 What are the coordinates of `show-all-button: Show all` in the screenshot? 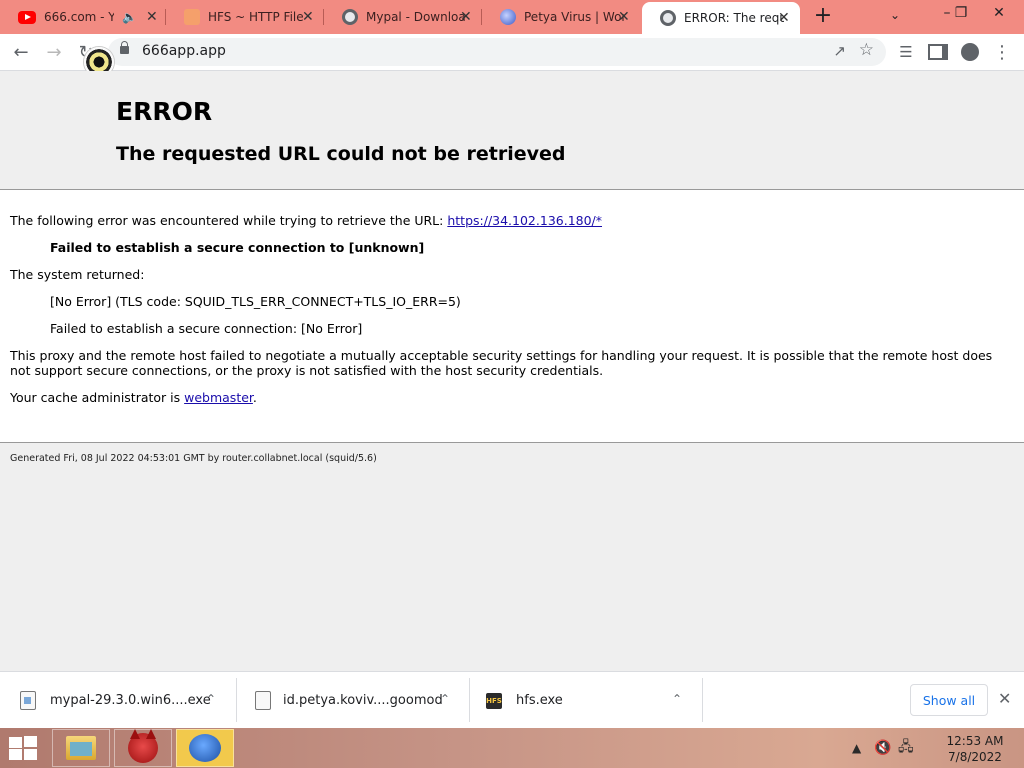 It's located at (949, 700).